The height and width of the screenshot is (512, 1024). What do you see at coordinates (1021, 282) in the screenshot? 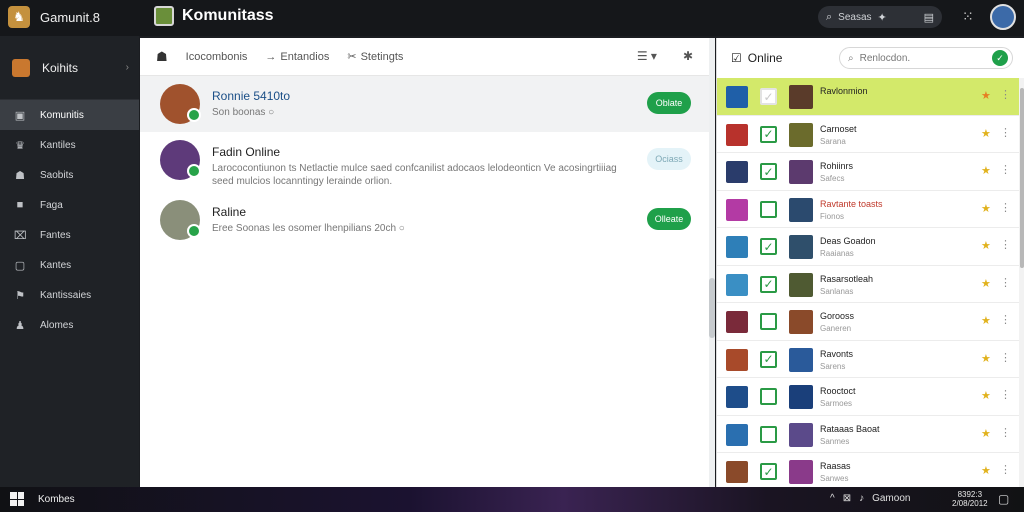
I see `friends-scrollbar` at bounding box center [1021, 282].